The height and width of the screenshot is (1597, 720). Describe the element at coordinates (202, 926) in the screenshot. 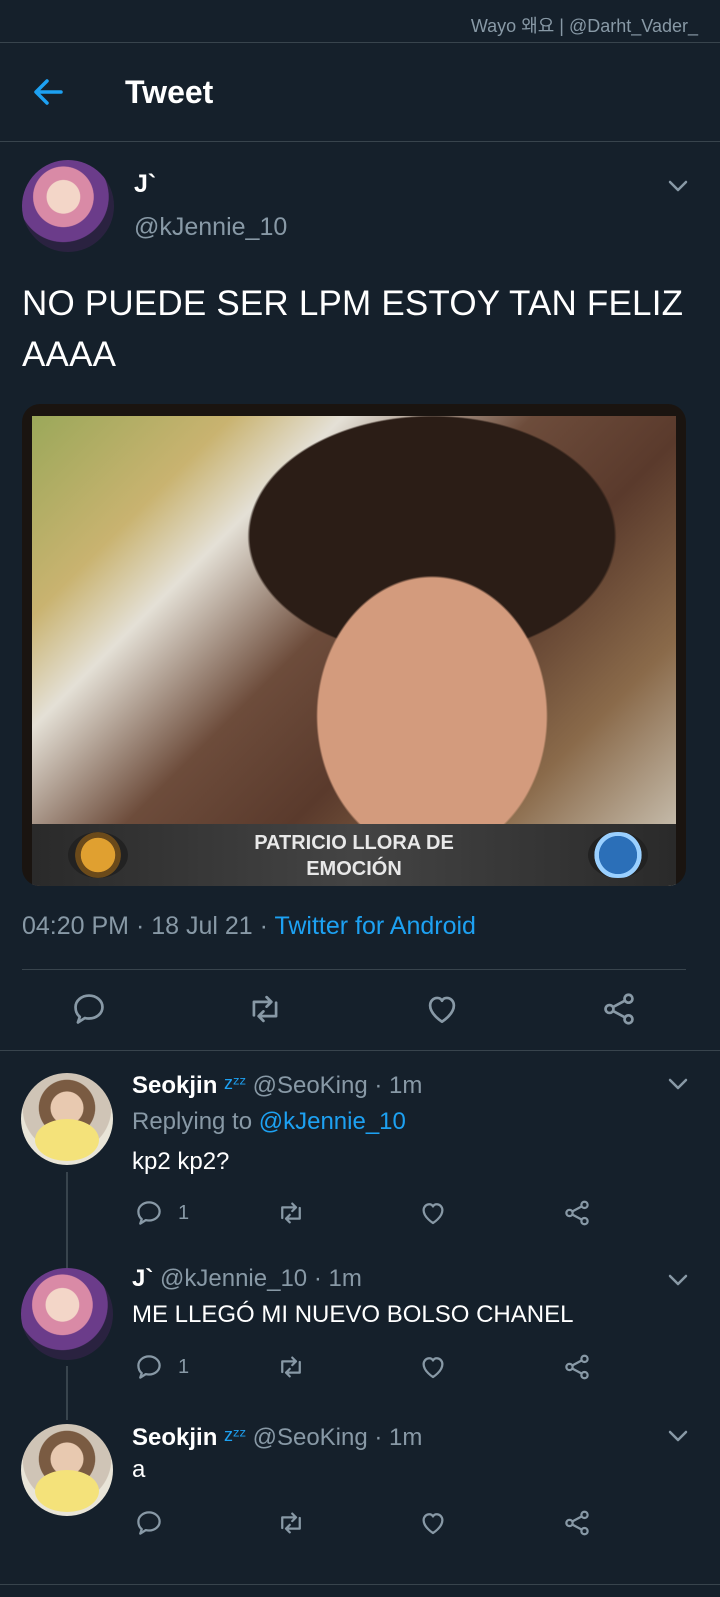

I see `tweet-date: 18 Jul 21` at that location.